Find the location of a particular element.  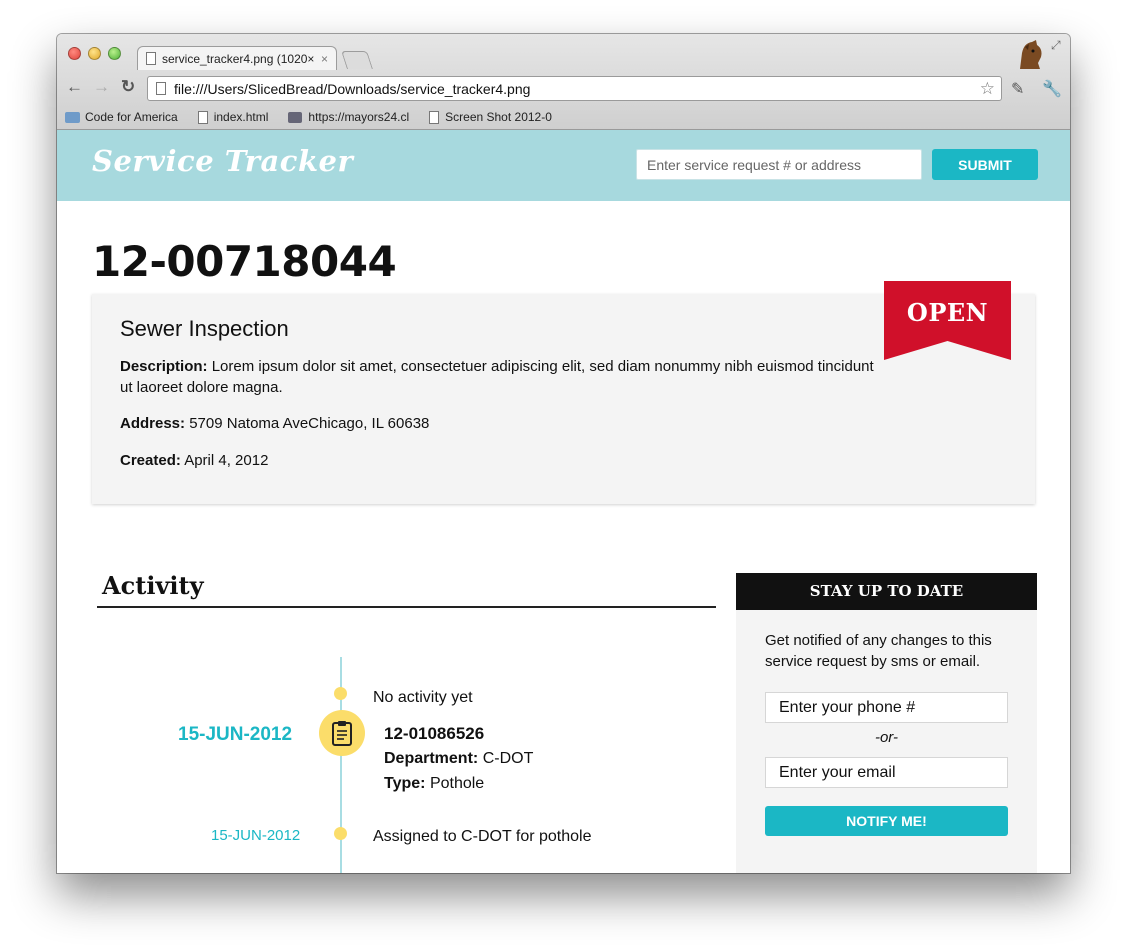

fullscreen-icon: ⤢ is located at coordinates (1056, 45).